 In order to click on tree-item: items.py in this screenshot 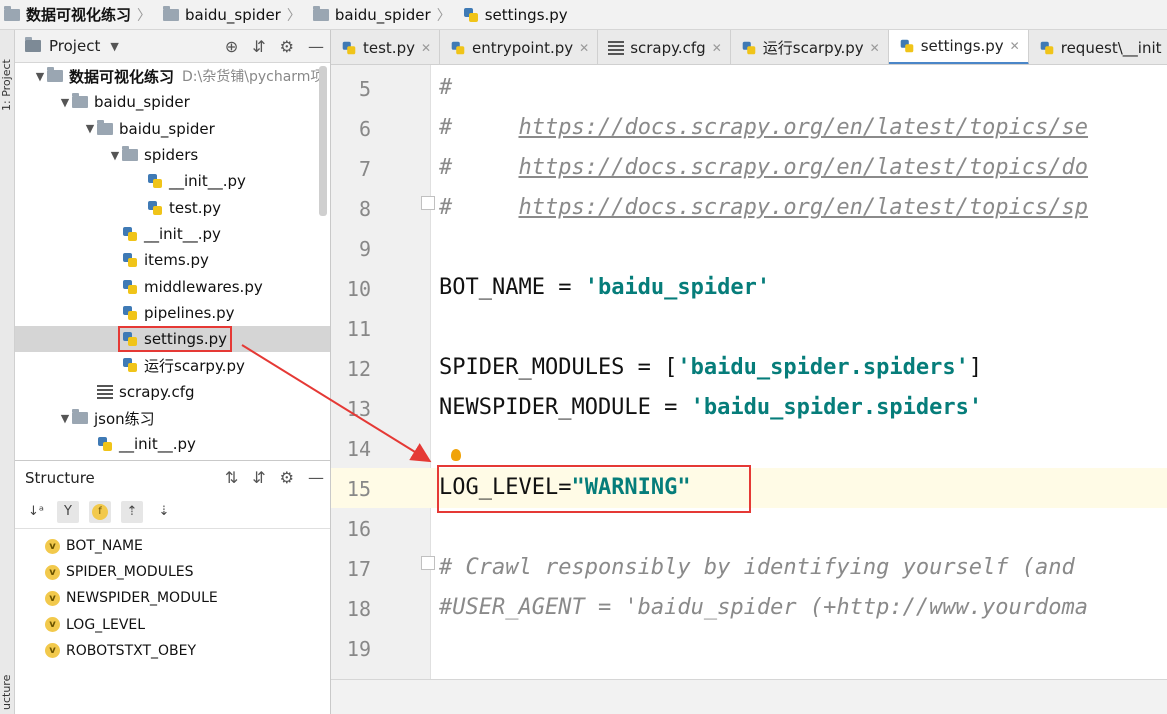, I will do `click(172, 260)`.